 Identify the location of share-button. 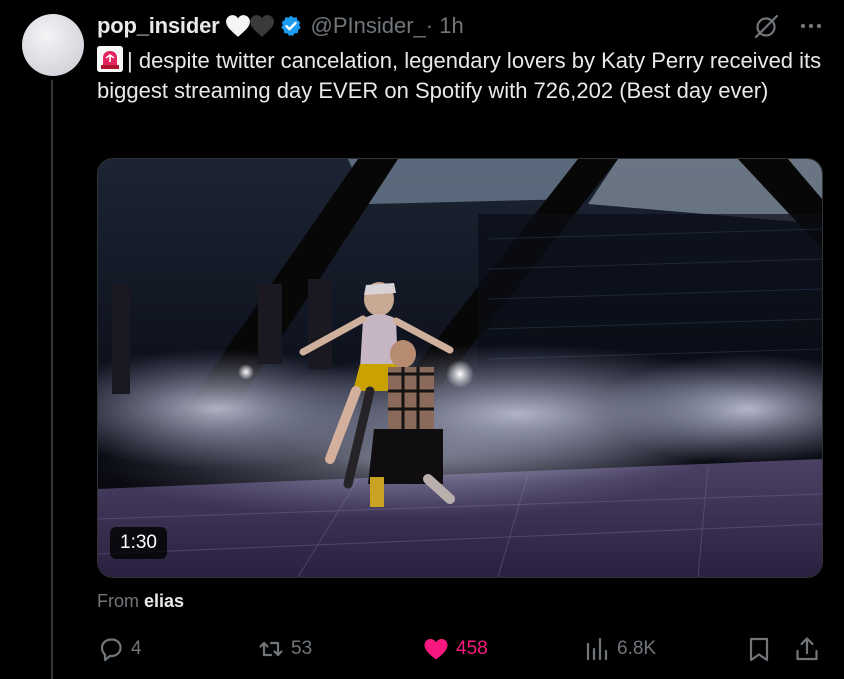
(810, 649).